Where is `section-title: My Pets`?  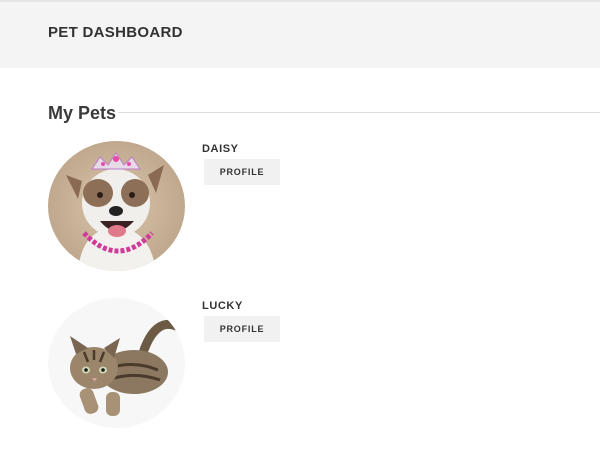
section-title: My Pets is located at coordinates (82, 113).